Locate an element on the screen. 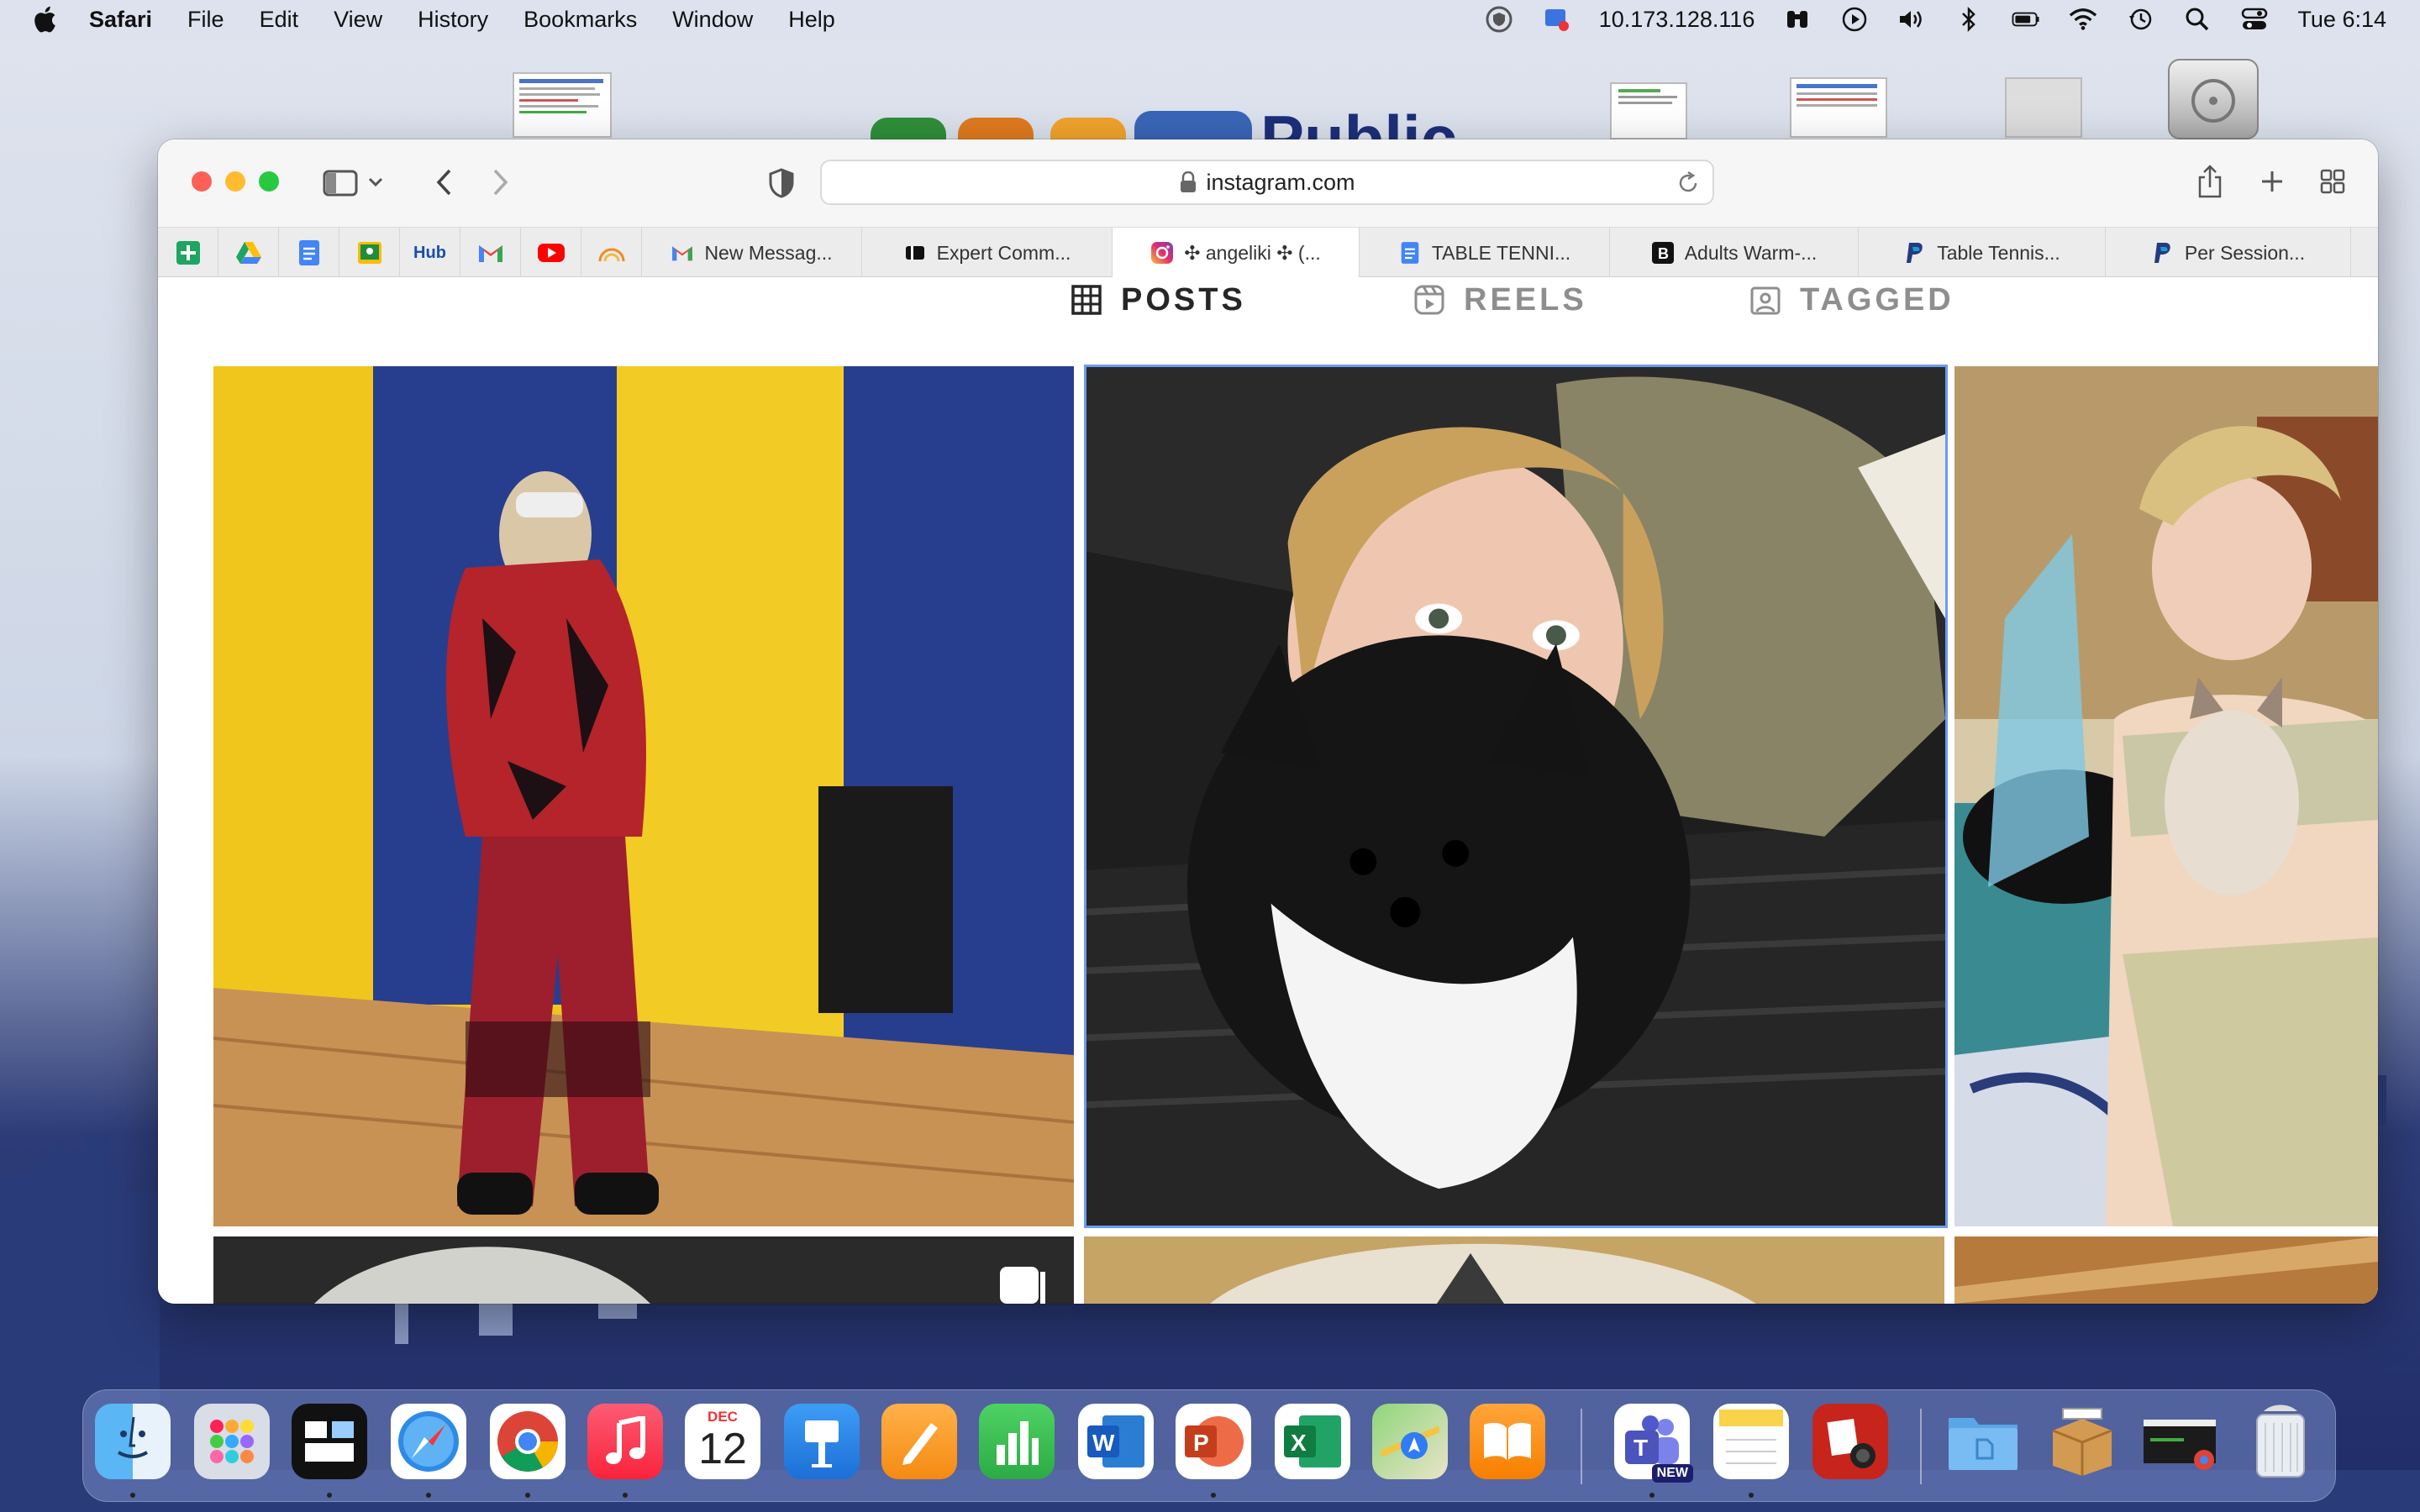  desktop-spreadsheet-thumbnail is located at coordinates (1839, 107).